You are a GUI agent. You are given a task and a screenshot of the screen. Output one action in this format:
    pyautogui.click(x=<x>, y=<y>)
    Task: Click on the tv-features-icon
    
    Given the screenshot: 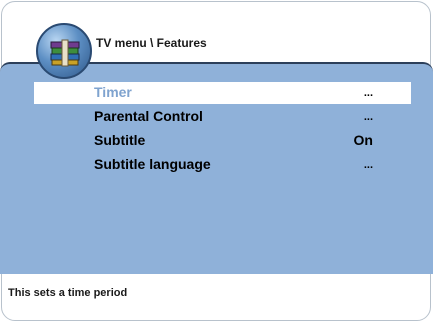 What is the action you would take?
    pyautogui.click(x=64, y=51)
    